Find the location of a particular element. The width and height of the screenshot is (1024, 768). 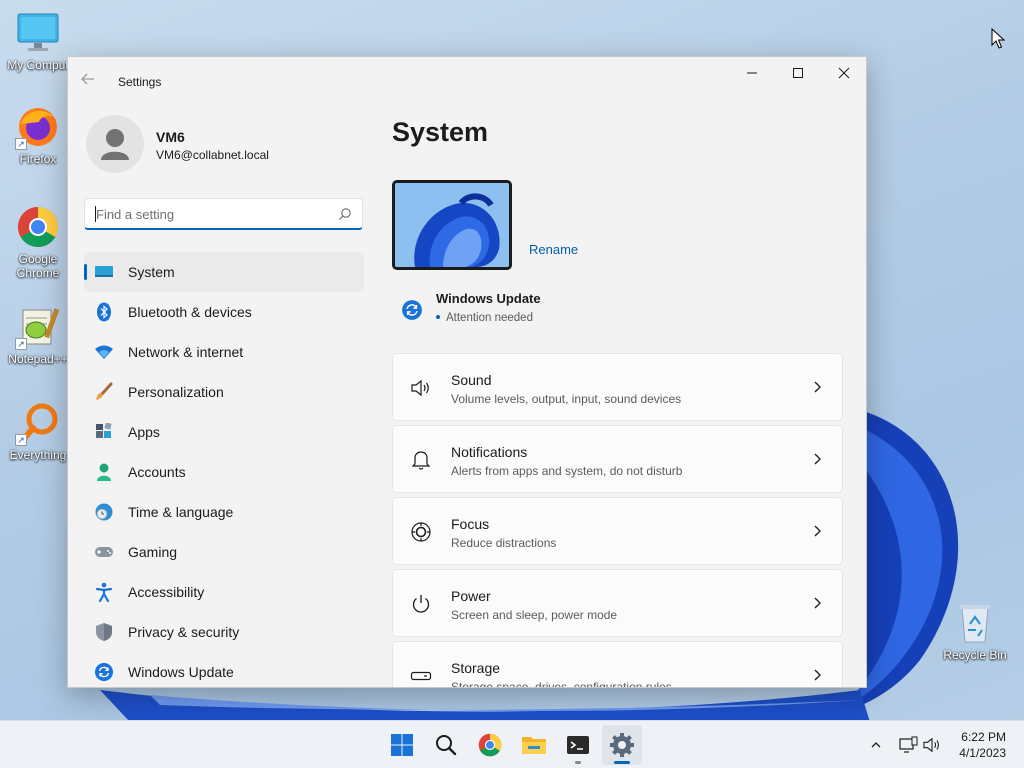

taskbar-settings-button is located at coordinates (622, 745).